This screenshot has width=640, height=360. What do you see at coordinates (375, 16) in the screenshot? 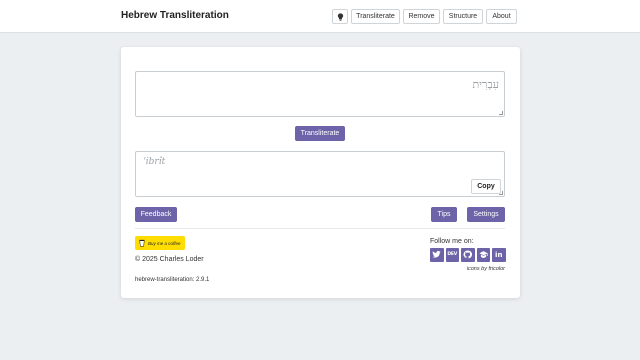
I see `nav-transliterate: Transliterate` at bounding box center [375, 16].